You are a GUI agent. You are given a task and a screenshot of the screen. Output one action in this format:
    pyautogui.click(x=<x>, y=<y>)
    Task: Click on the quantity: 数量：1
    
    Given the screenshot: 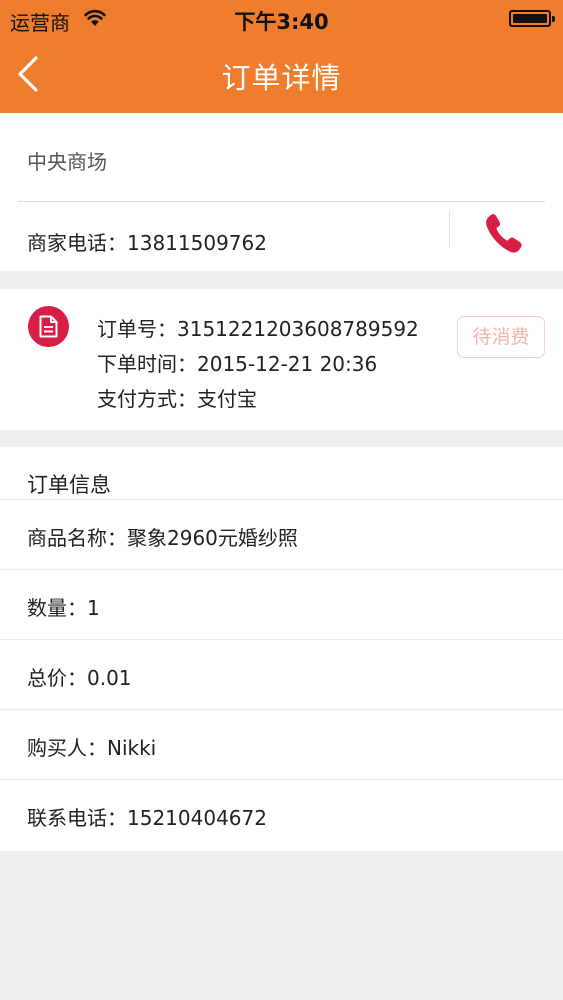 What is the action you would take?
    pyautogui.click(x=63, y=608)
    